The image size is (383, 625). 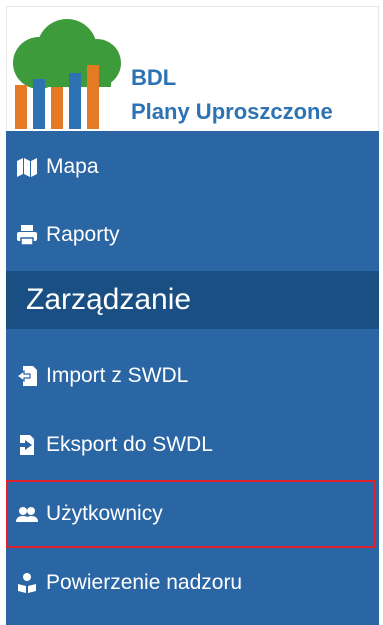 I want to click on file-import-icon, so click(x=27, y=376).